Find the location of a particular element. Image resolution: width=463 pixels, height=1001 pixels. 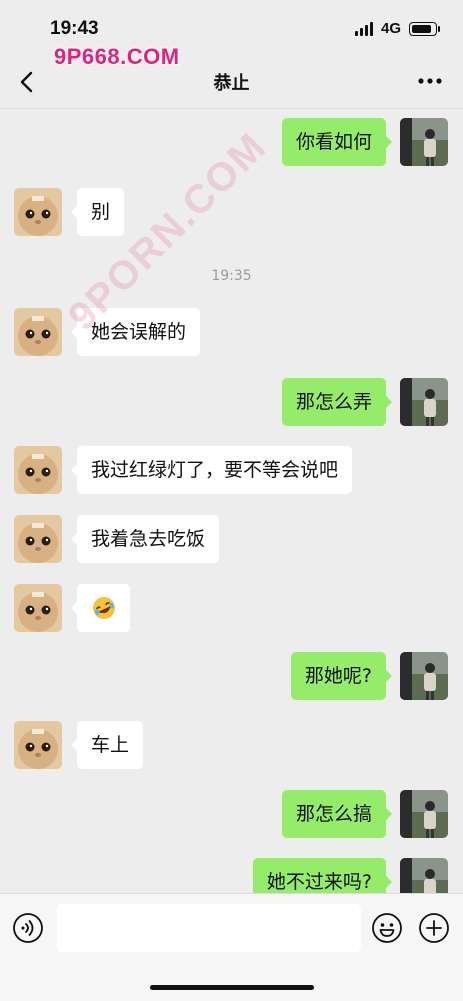

plus-icon is located at coordinates (434, 928).